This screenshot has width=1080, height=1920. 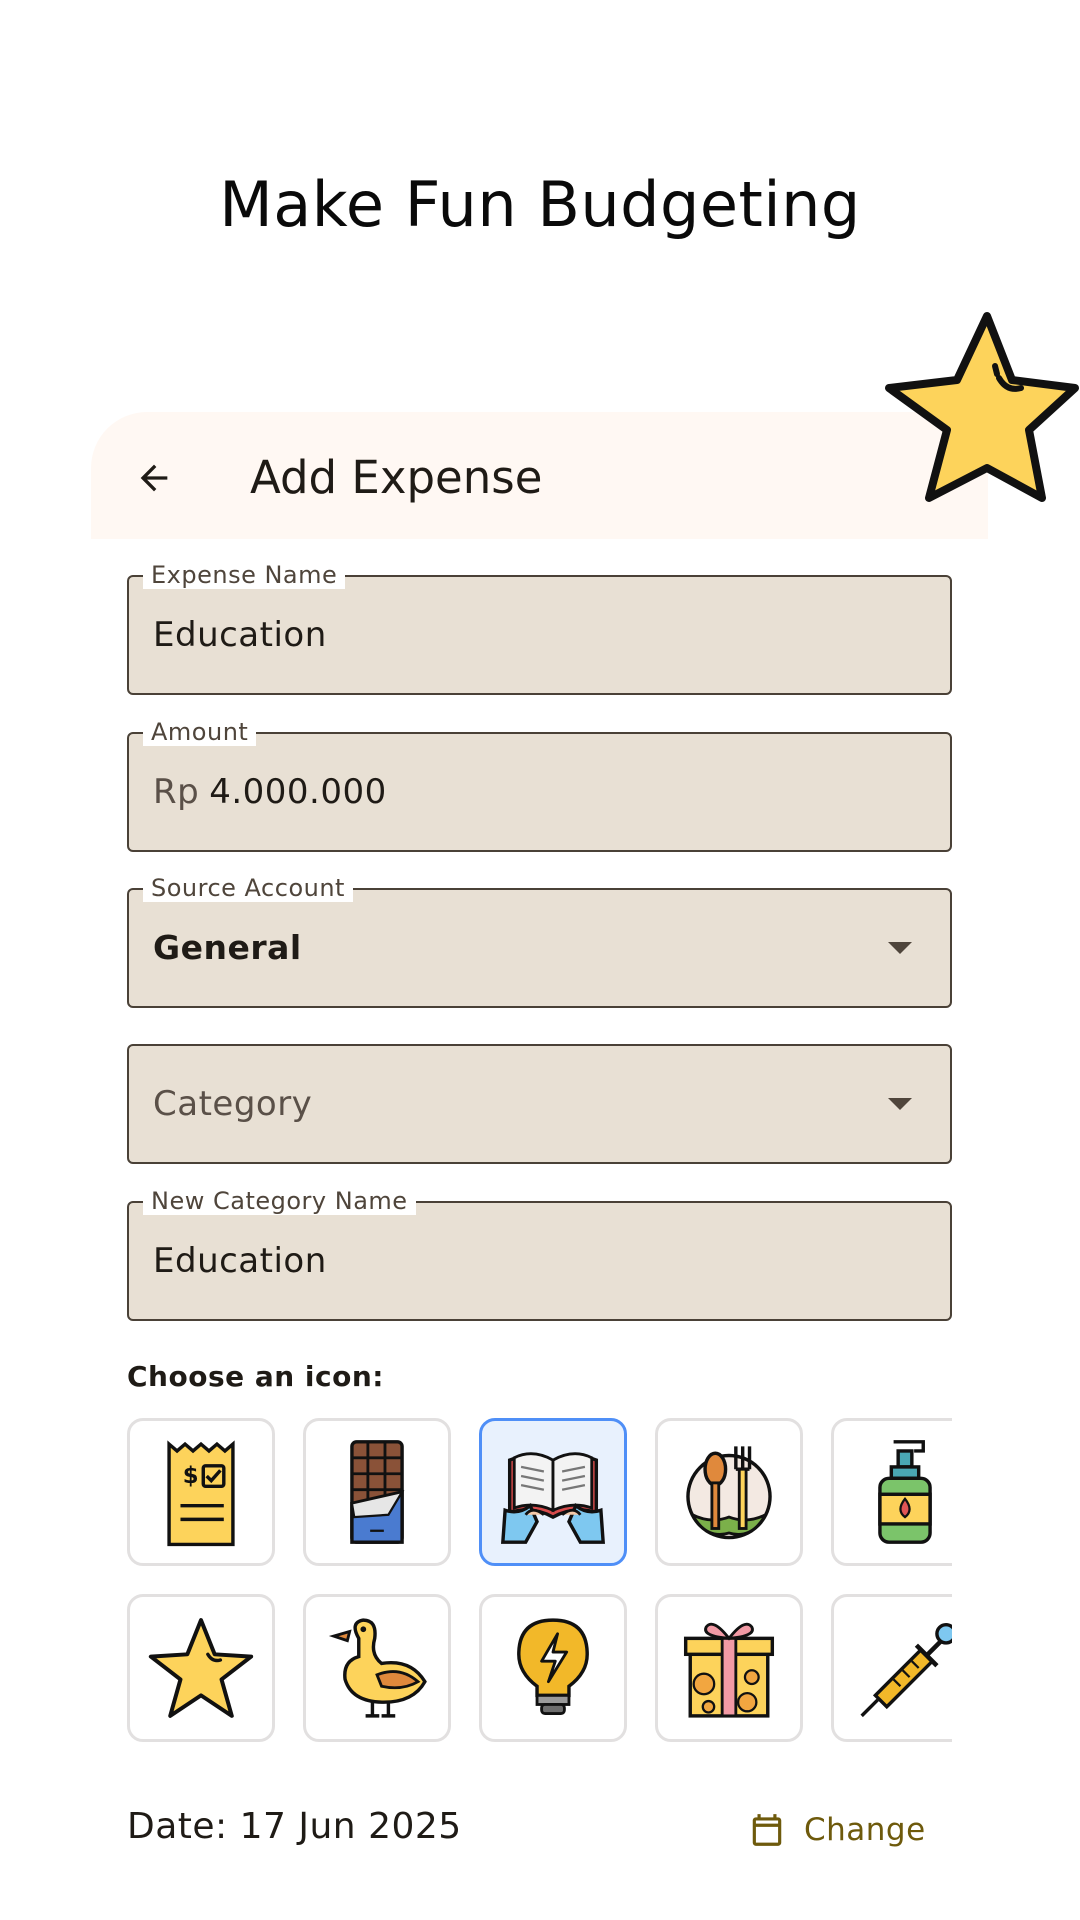 I want to click on amount-field: Amount Rp 4.000.000, so click(x=539, y=785).